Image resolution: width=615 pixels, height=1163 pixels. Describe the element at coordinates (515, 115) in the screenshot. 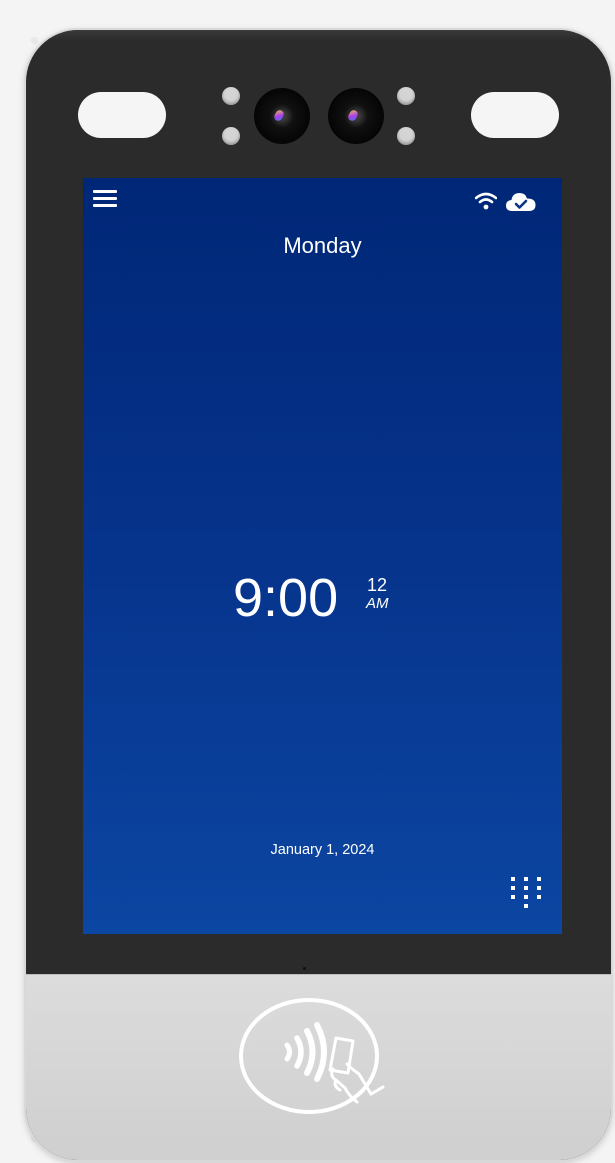

I see `right-sensor-window` at that location.